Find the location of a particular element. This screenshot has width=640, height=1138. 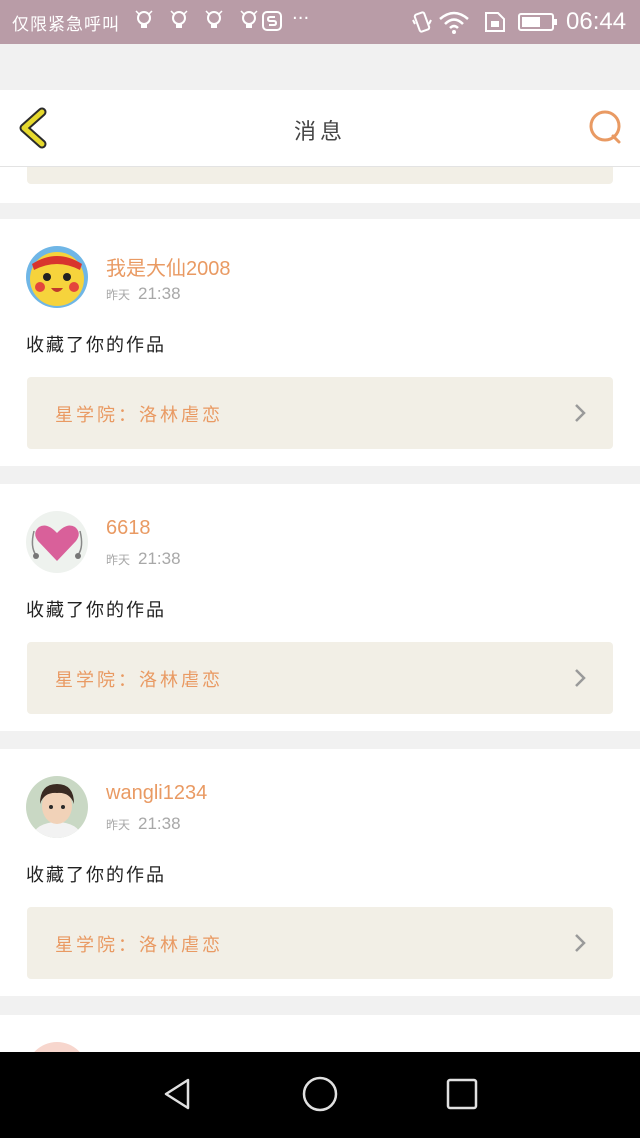

username: 我是大仙2008 is located at coordinates (168, 266).